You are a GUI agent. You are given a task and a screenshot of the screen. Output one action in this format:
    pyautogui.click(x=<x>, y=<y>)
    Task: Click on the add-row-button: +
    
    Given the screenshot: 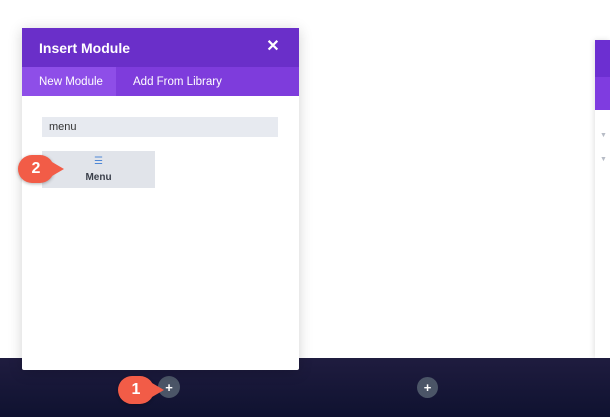 What is the action you would take?
    pyautogui.click(x=427, y=387)
    